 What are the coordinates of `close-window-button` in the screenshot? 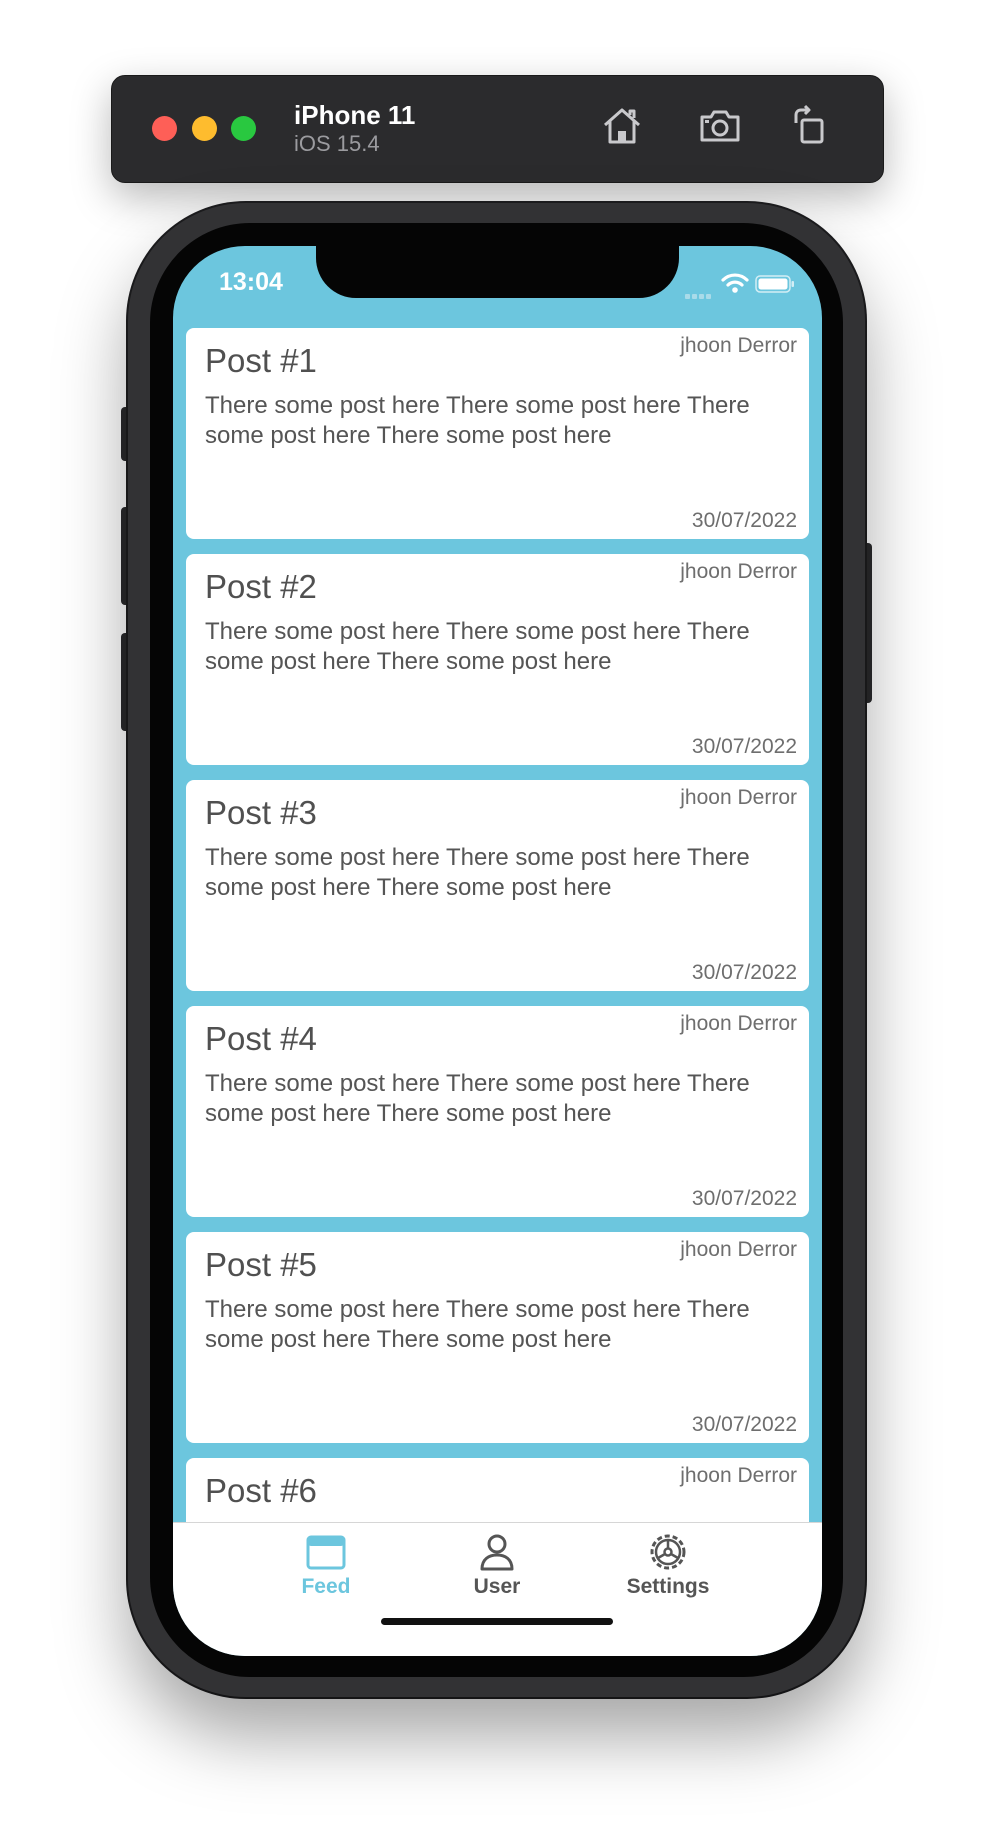 It's located at (164, 128).